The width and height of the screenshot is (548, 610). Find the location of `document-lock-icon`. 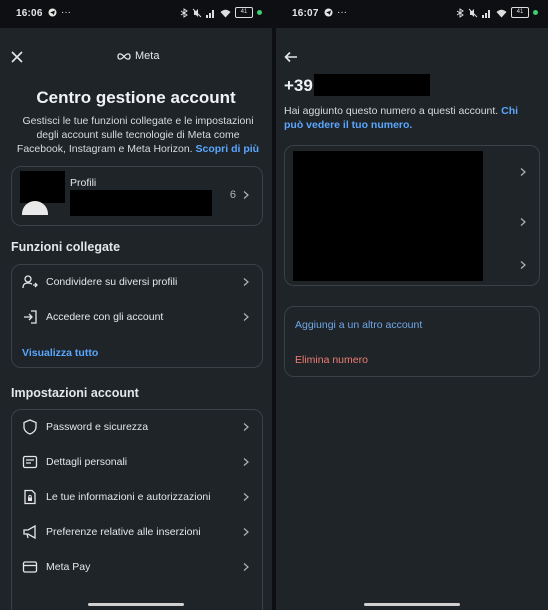

document-lock-icon is located at coordinates (30, 497).